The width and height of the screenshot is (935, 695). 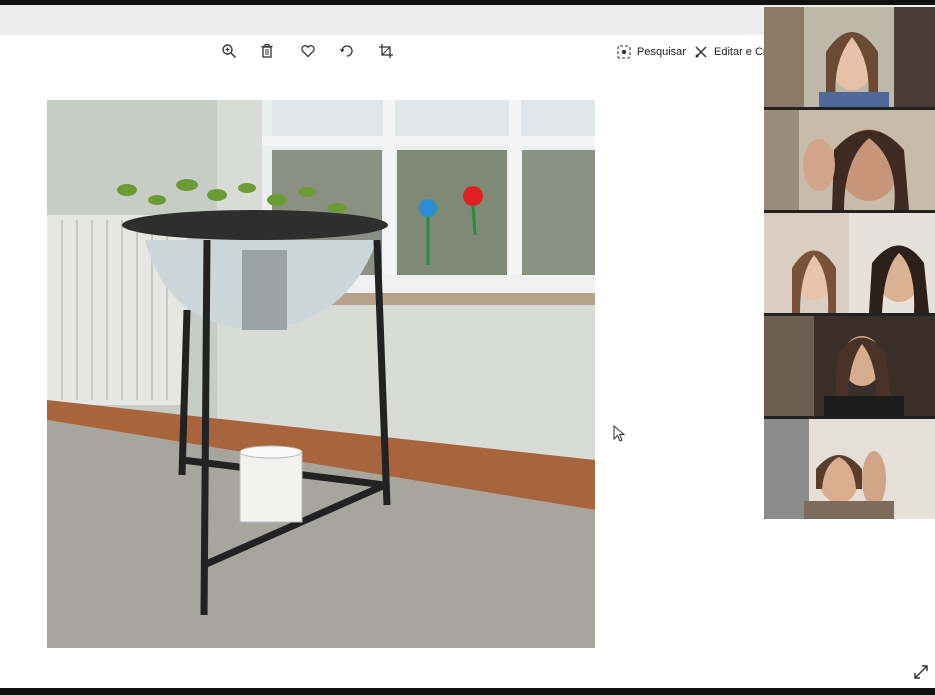 What do you see at coordinates (661, 52) in the screenshot?
I see `search-label: Pesquisar` at bounding box center [661, 52].